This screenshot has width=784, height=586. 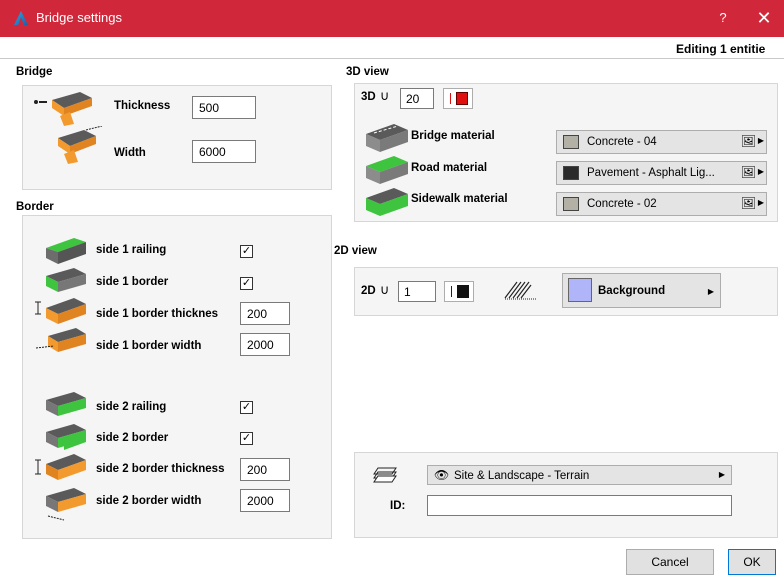 What do you see at coordinates (764, 18) in the screenshot?
I see `close-button: ✕` at bounding box center [764, 18].